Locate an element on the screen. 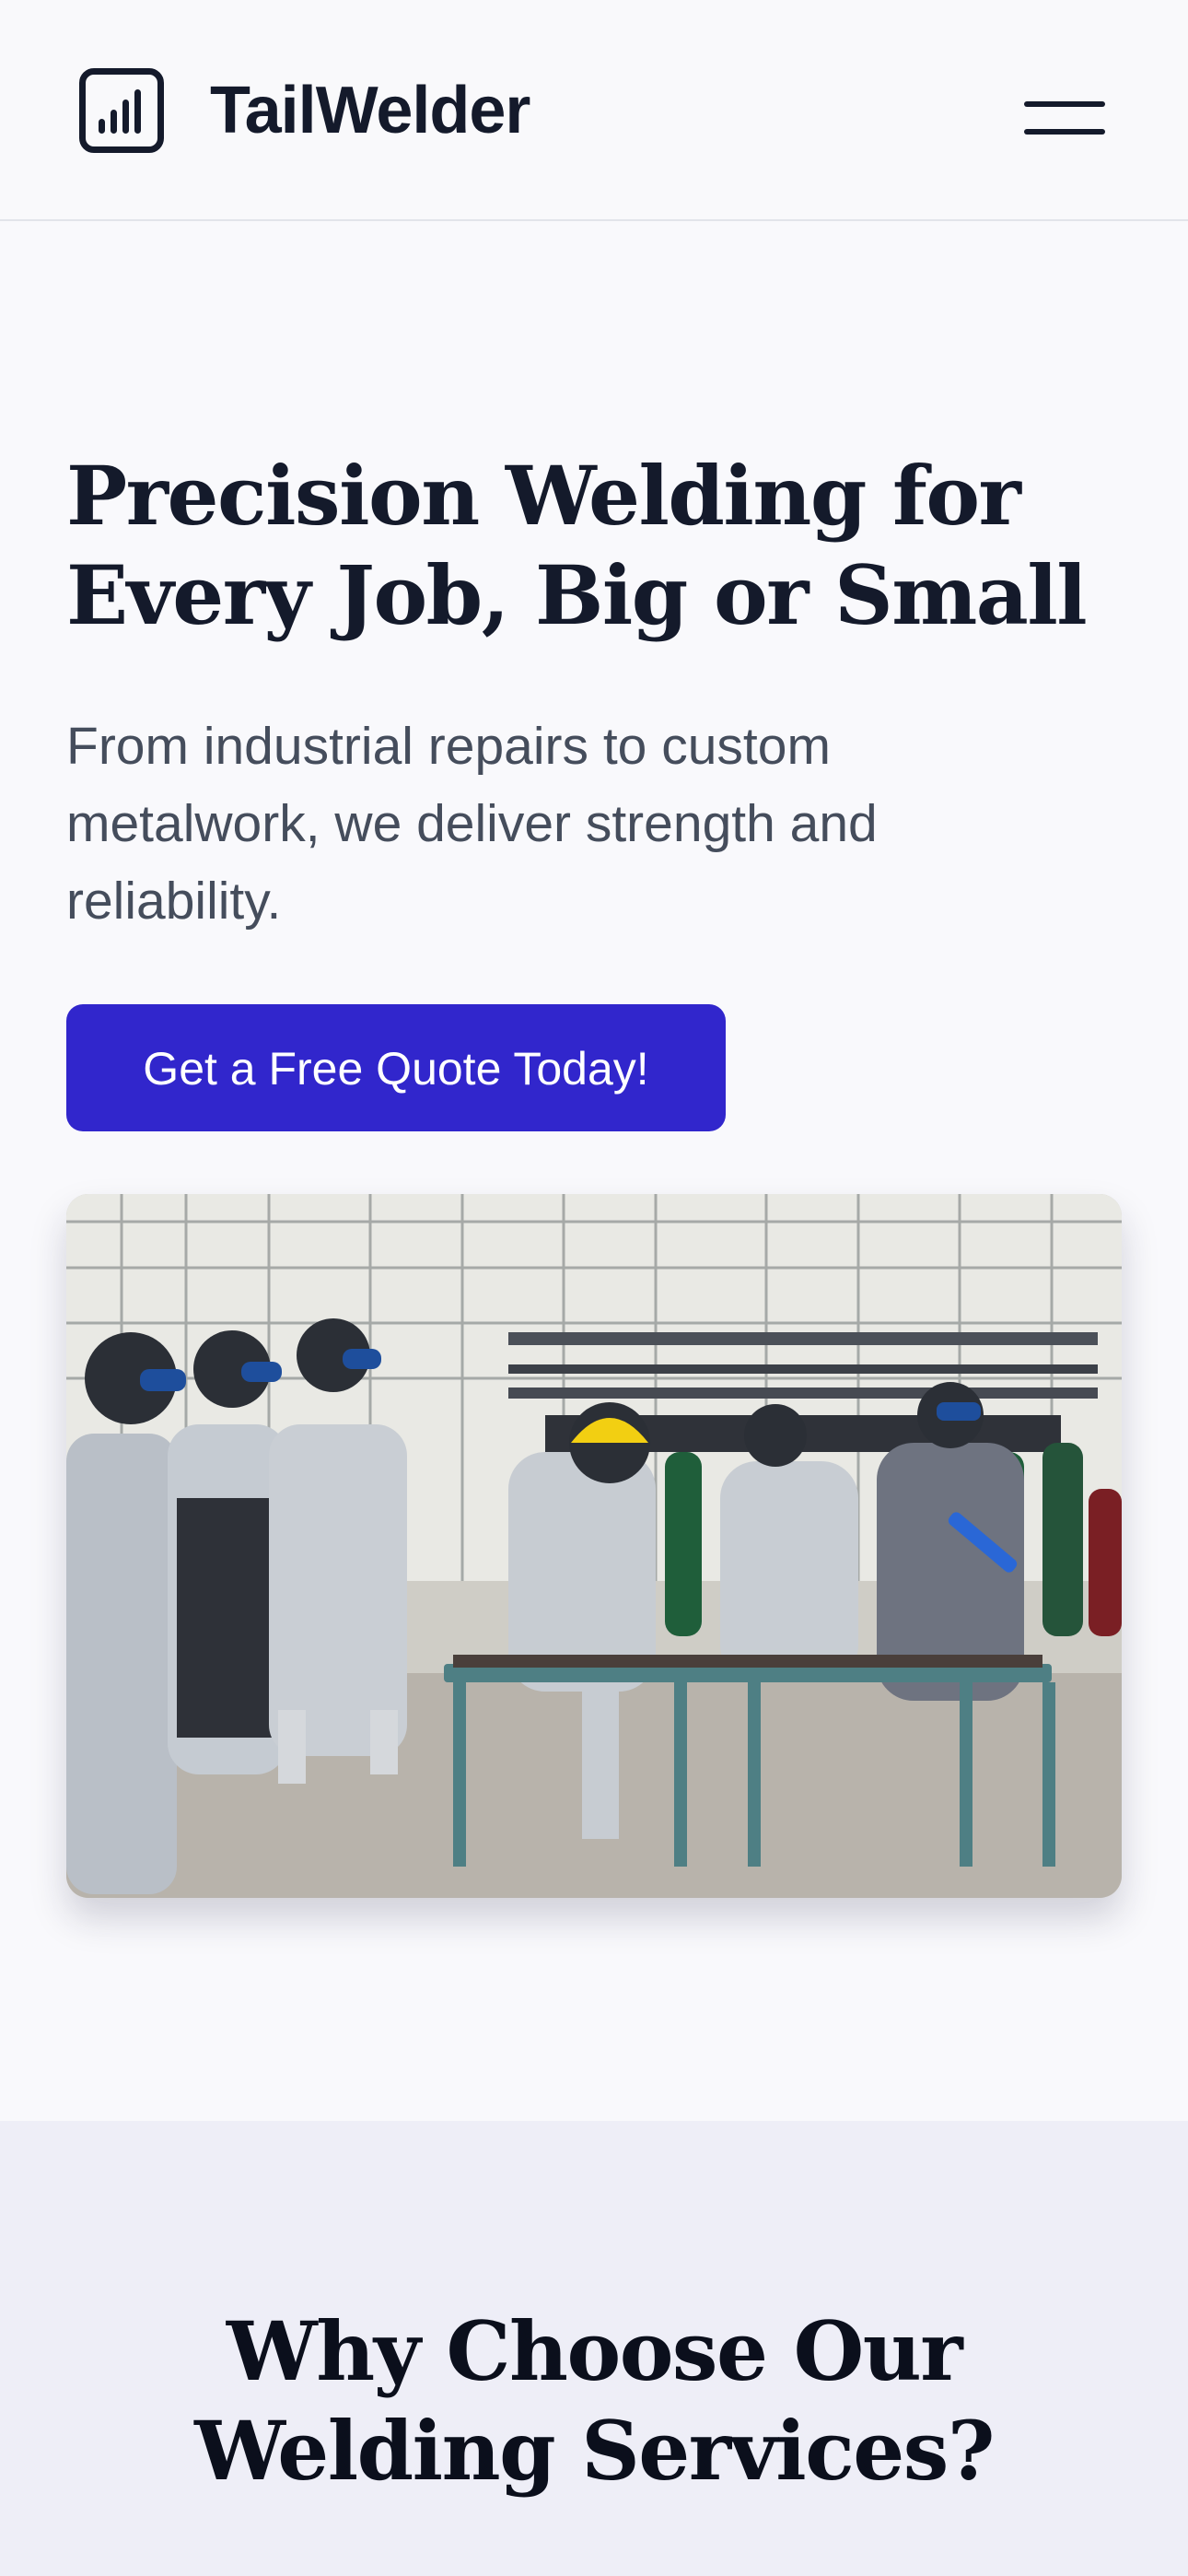 The image size is (1188, 2576). bar-chart-icon is located at coordinates (121, 110).